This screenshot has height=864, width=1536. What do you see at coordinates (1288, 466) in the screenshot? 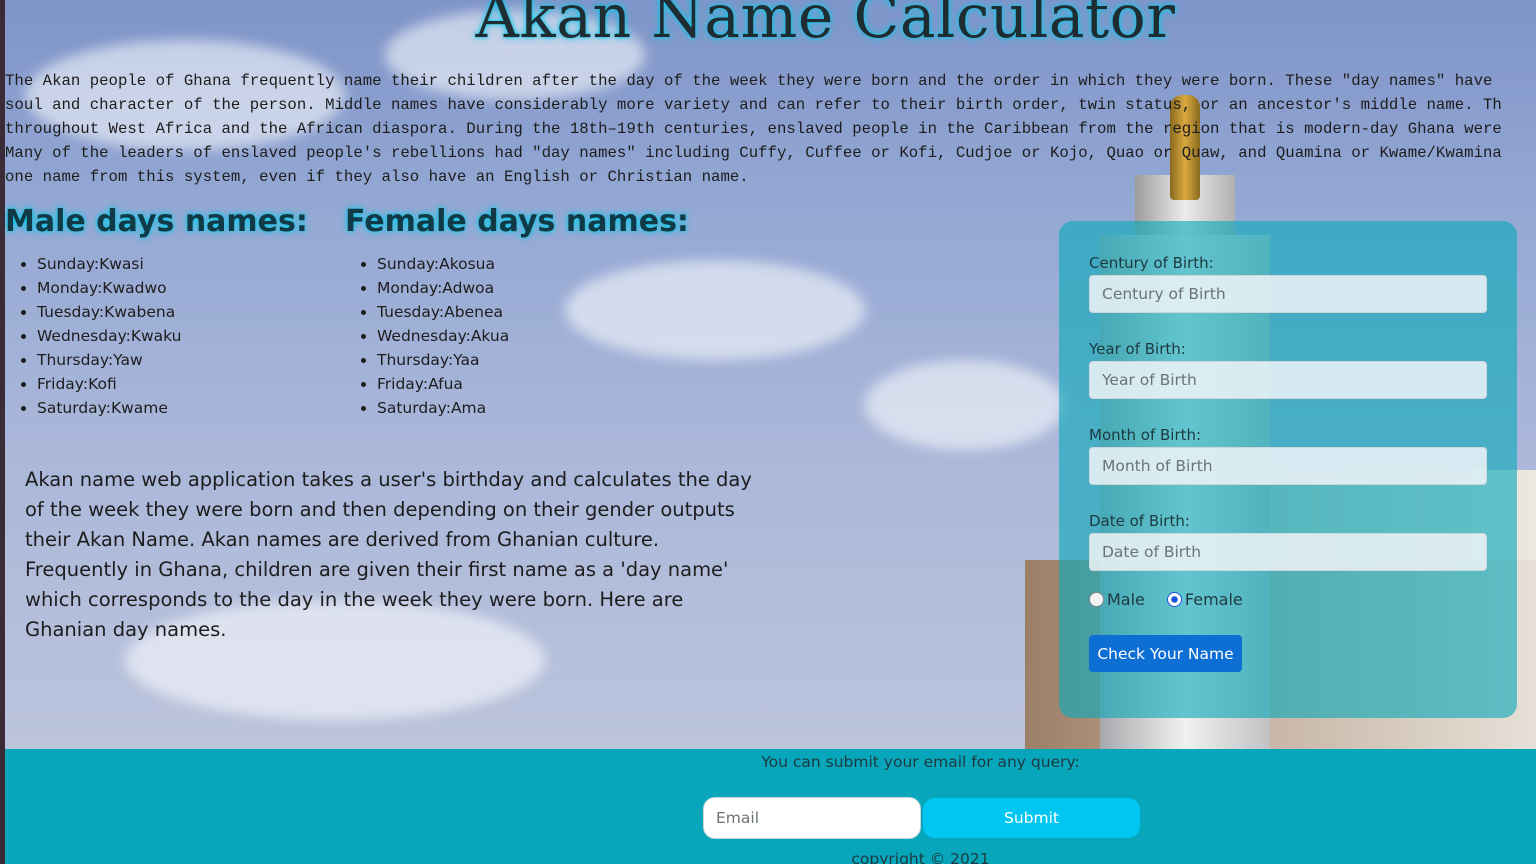
I see `month-input` at bounding box center [1288, 466].